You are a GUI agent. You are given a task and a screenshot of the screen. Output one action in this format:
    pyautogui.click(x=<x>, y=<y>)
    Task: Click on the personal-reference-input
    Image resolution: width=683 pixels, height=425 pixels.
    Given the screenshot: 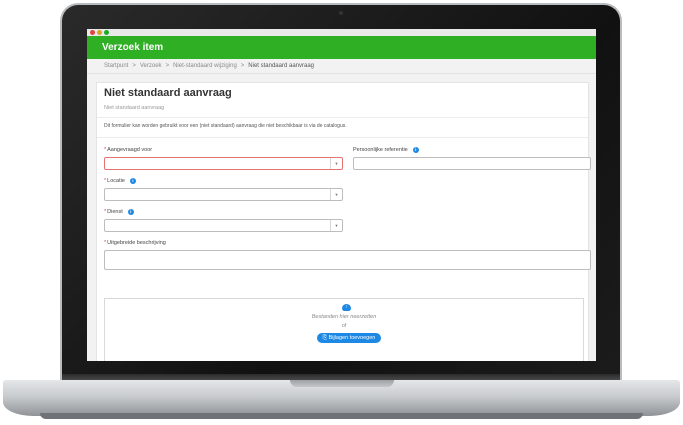 What is the action you would take?
    pyautogui.click(x=472, y=163)
    